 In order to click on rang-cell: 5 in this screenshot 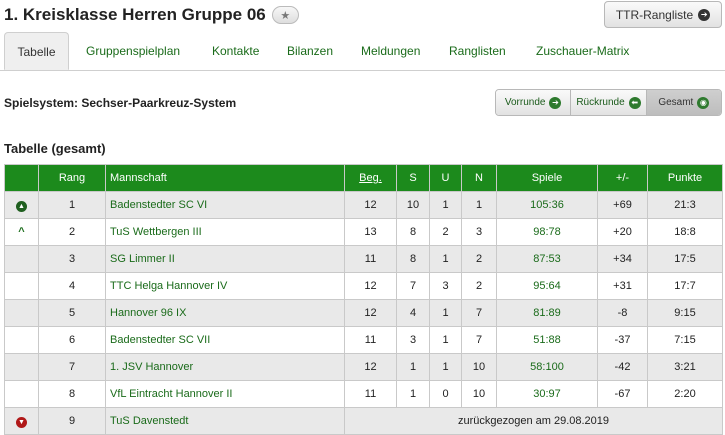, I will do `click(72, 313)`.